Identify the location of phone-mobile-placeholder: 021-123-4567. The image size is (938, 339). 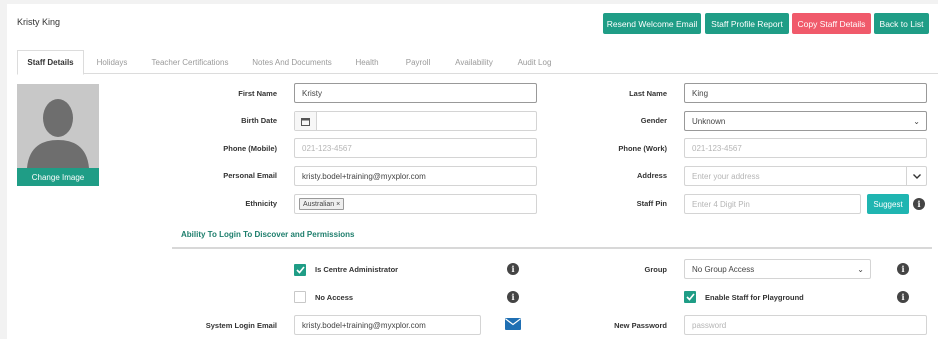
(327, 148).